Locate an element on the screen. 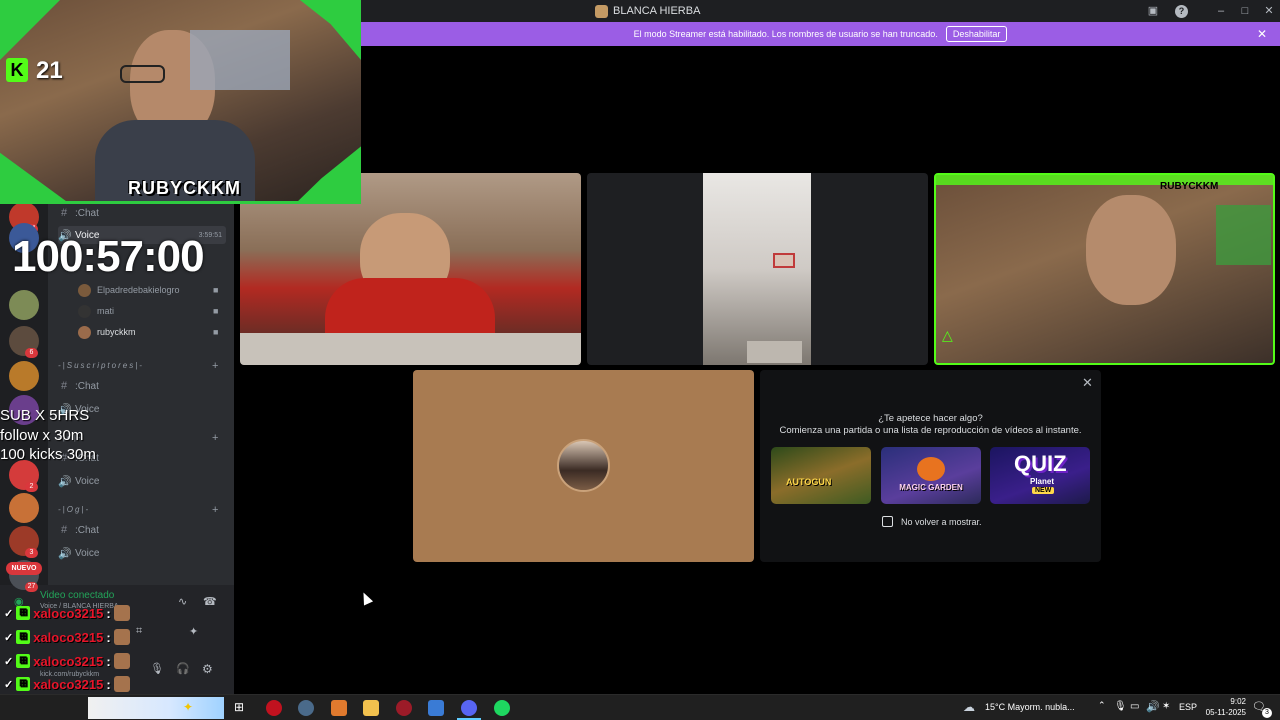 This screenshot has height=720, width=1280. kick-follower-count: 21 is located at coordinates (49, 70).